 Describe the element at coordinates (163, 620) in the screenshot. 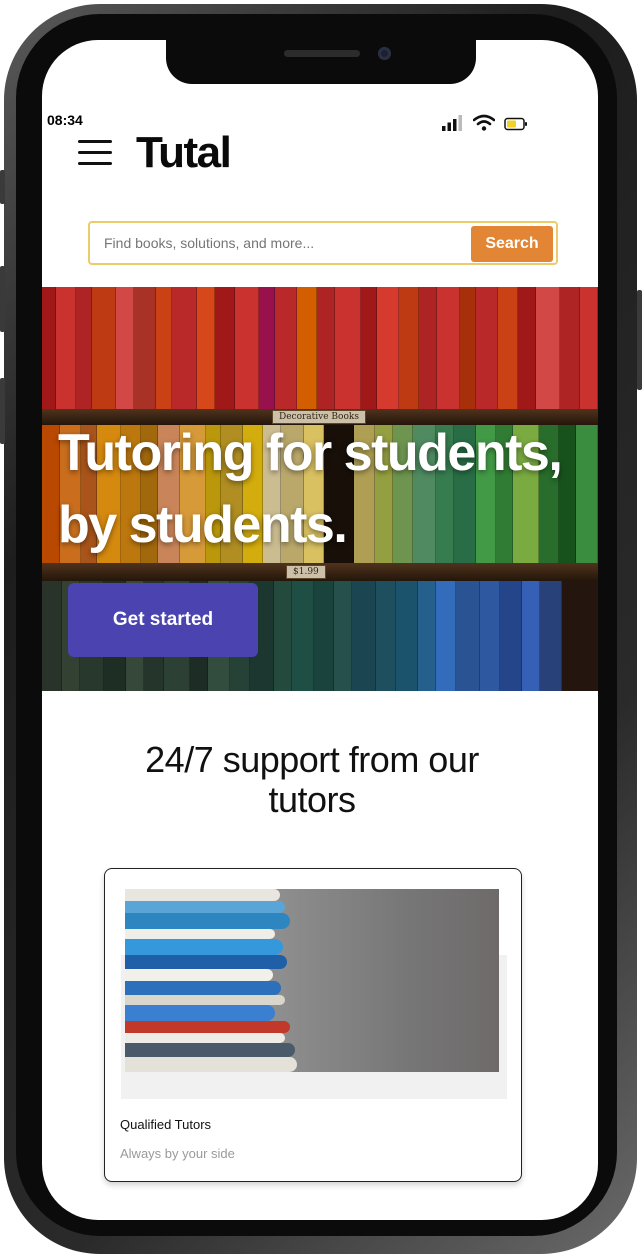

I see `get-started-button: Get started` at that location.